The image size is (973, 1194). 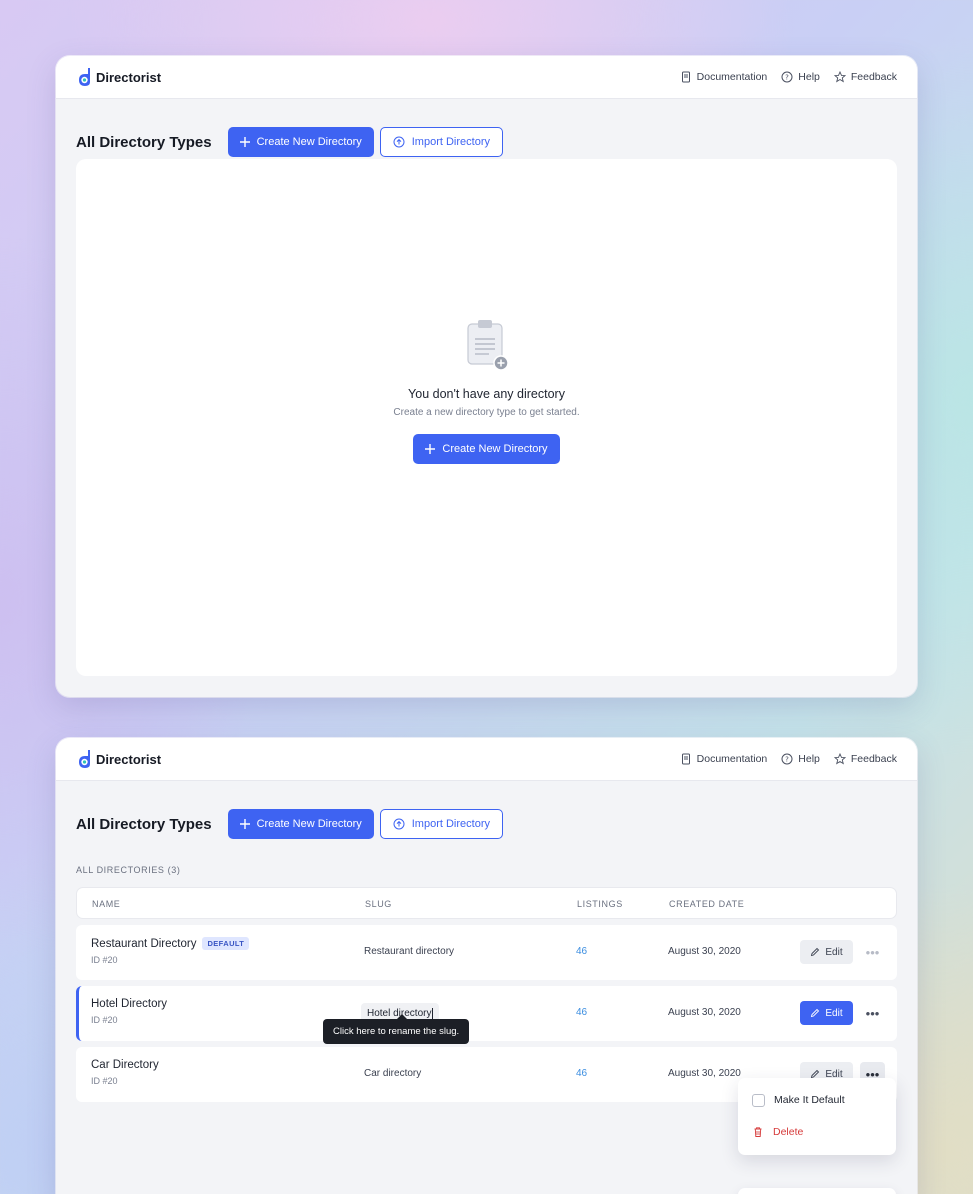 What do you see at coordinates (106, 904) in the screenshot?
I see `column-name: NAME` at bounding box center [106, 904].